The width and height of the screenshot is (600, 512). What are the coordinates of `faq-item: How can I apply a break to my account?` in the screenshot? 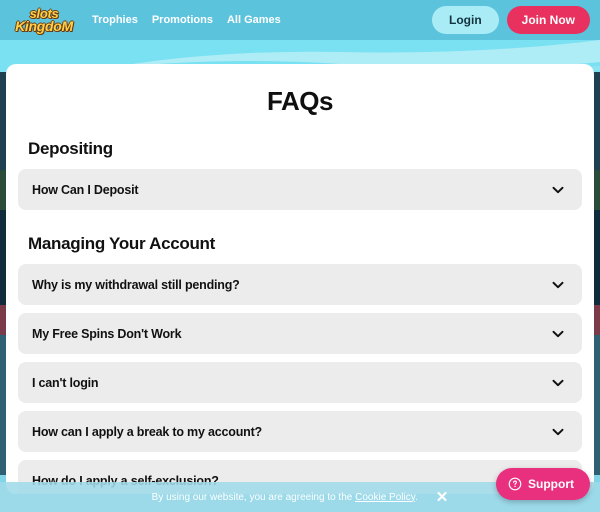 It's located at (300, 431).